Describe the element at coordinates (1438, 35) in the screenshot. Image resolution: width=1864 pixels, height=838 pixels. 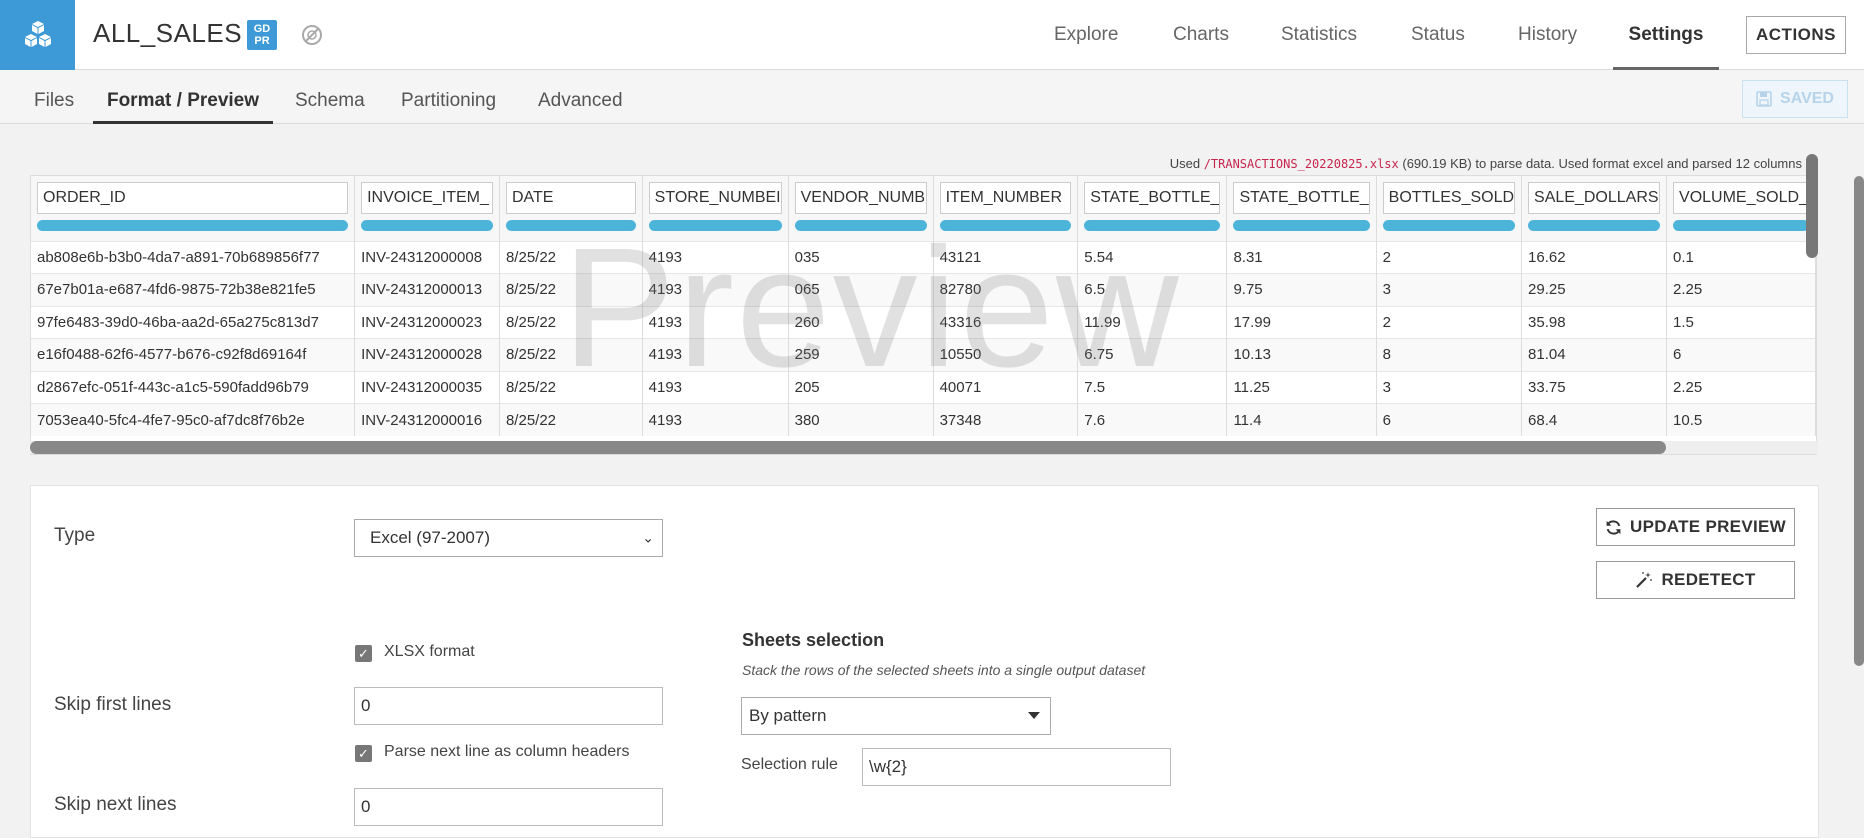
I see `nav-status: Status` at that location.